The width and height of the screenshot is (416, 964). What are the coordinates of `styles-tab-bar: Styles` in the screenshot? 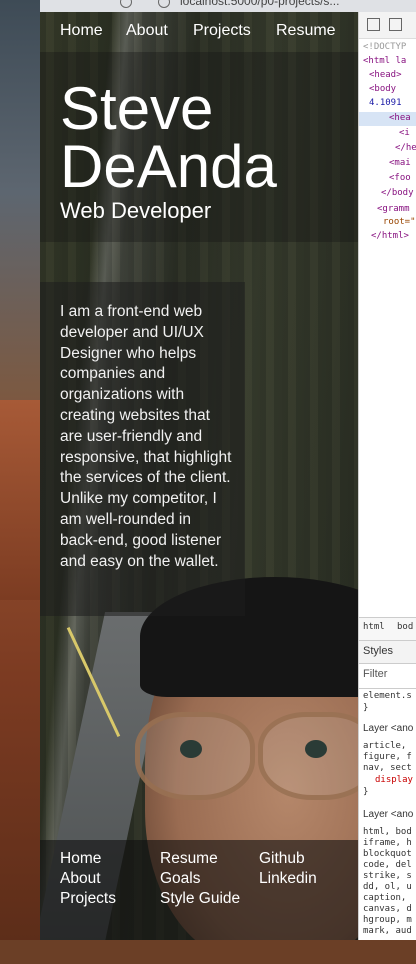 It's located at (387, 651).